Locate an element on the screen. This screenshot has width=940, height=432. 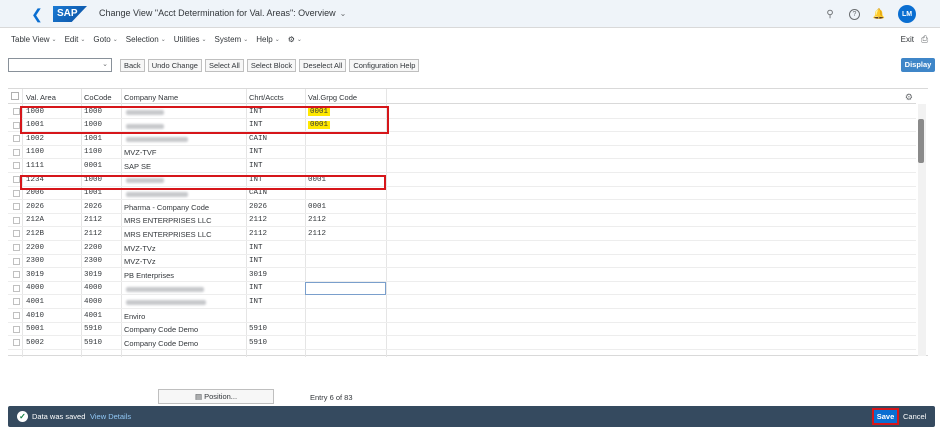
table-row: 5002 5910 Company Code Demo 5910 is located at coordinates (462, 343).